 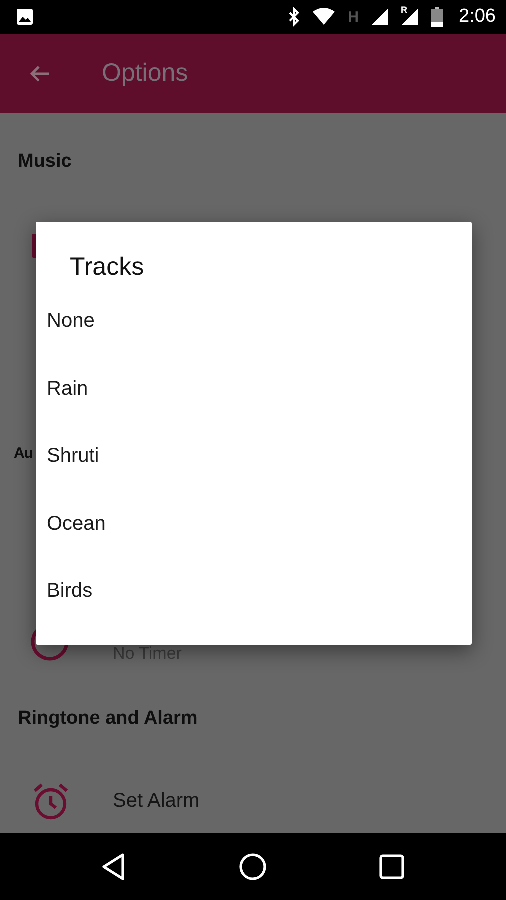 What do you see at coordinates (145, 73) in the screenshot?
I see `screen-title: Options` at bounding box center [145, 73].